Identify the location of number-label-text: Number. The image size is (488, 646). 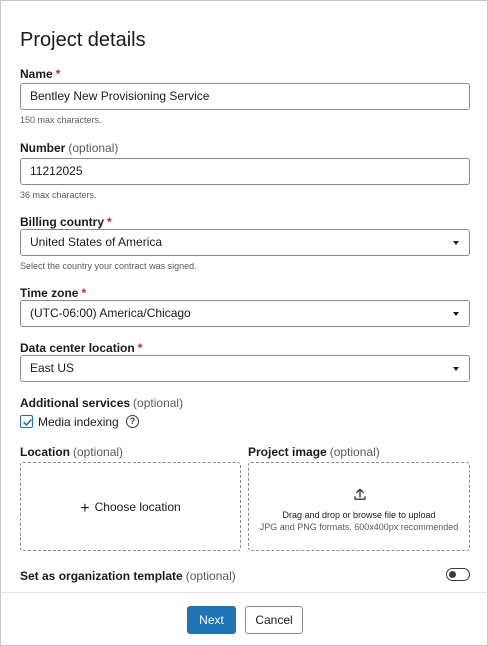
(43, 148).